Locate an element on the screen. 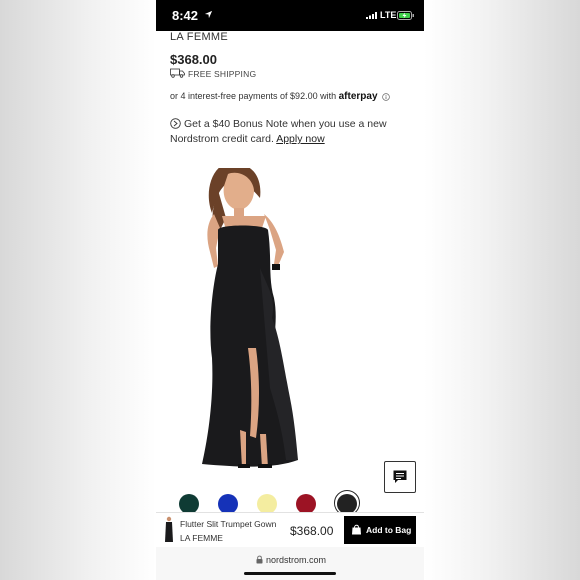 The image size is (580, 580). bonus-note-text-2: Nordstrom credit card. is located at coordinates (222, 139).